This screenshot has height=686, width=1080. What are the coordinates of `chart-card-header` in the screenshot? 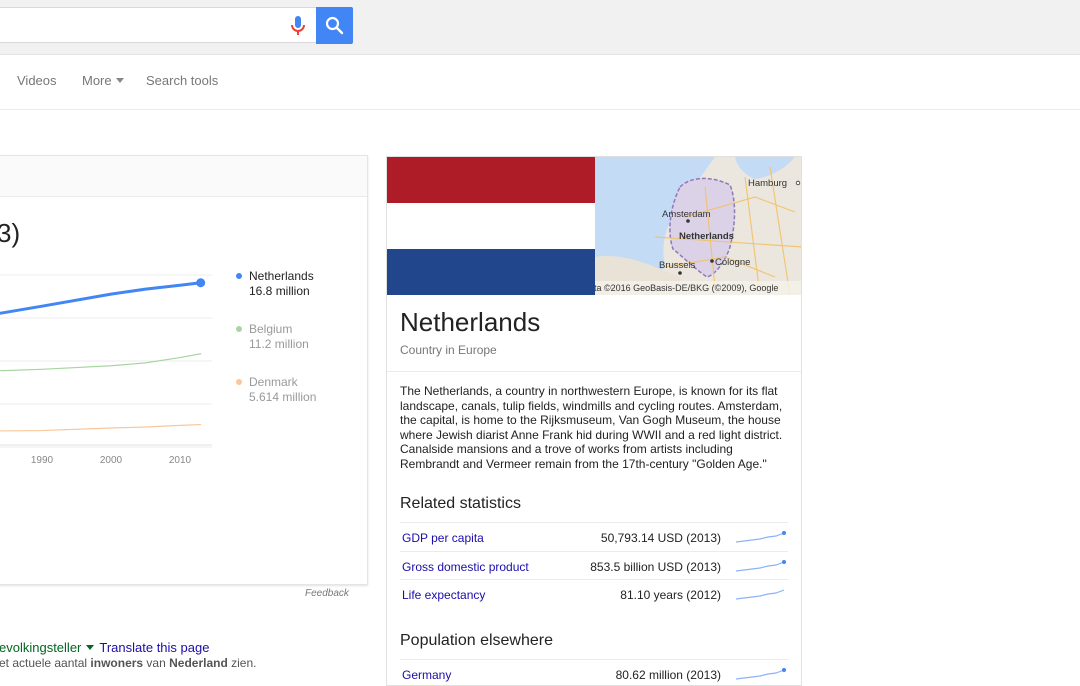 It's located at (183, 176).